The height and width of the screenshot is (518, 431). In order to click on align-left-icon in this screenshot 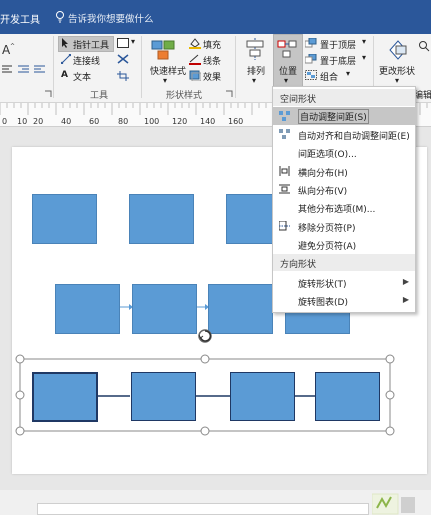, I will do `click(8, 70)`.